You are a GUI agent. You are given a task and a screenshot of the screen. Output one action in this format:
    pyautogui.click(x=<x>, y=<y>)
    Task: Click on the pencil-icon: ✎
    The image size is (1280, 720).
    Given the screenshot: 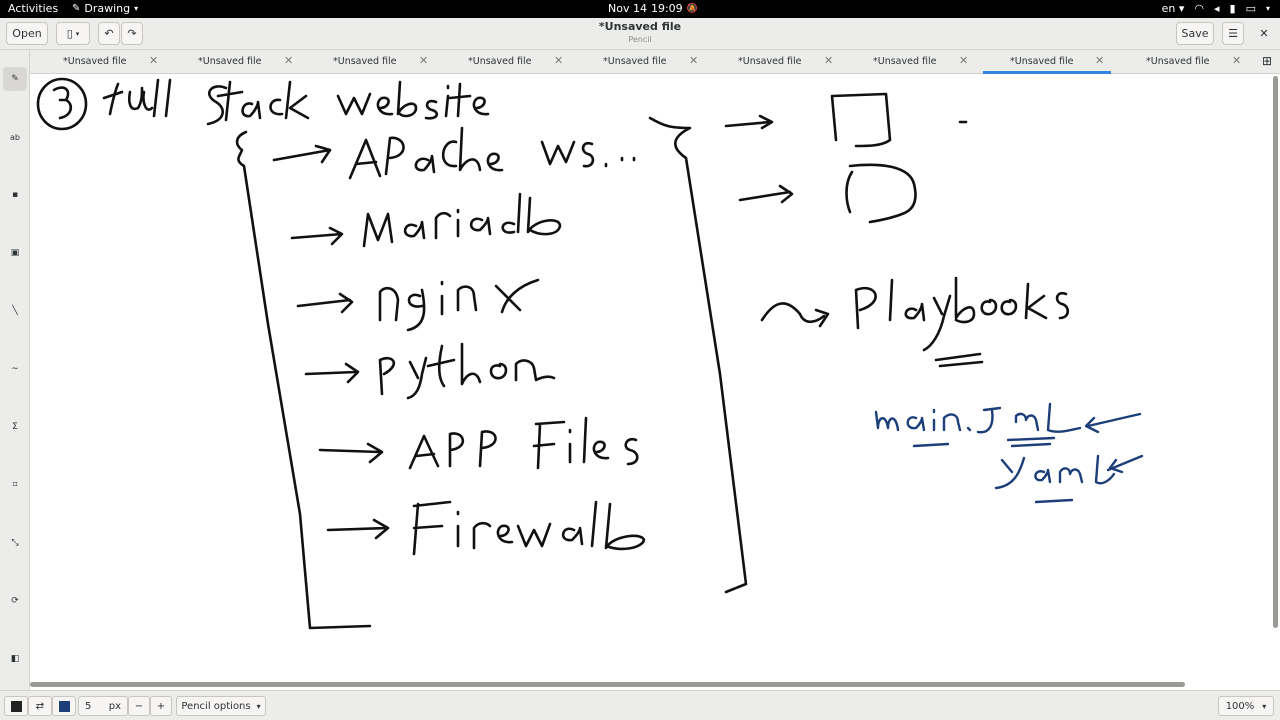 What is the action you would take?
    pyautogui.click(x=15, y=79)
    